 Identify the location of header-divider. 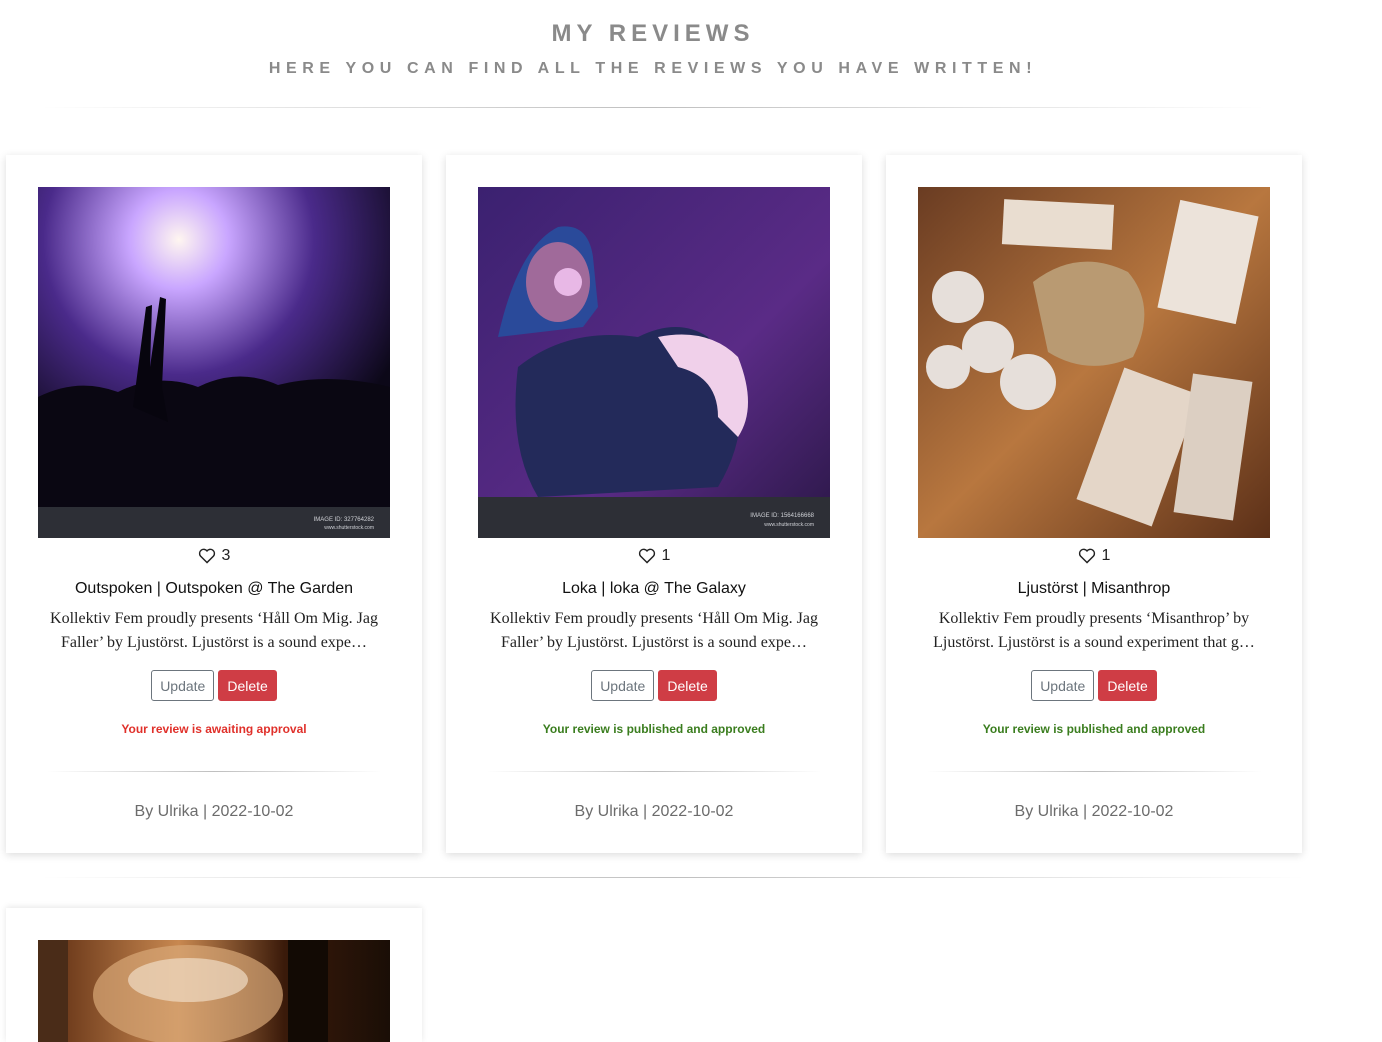
(653, 107).